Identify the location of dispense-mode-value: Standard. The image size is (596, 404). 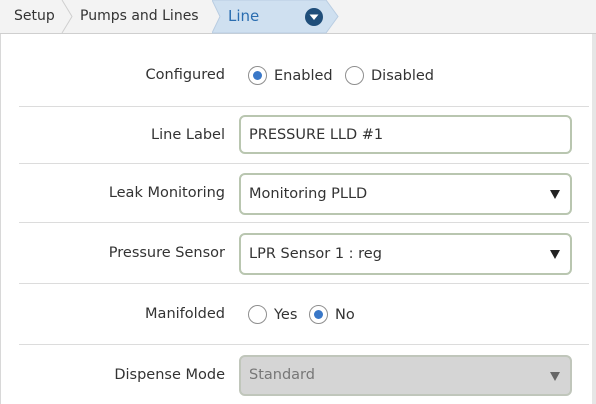
(282, 375).